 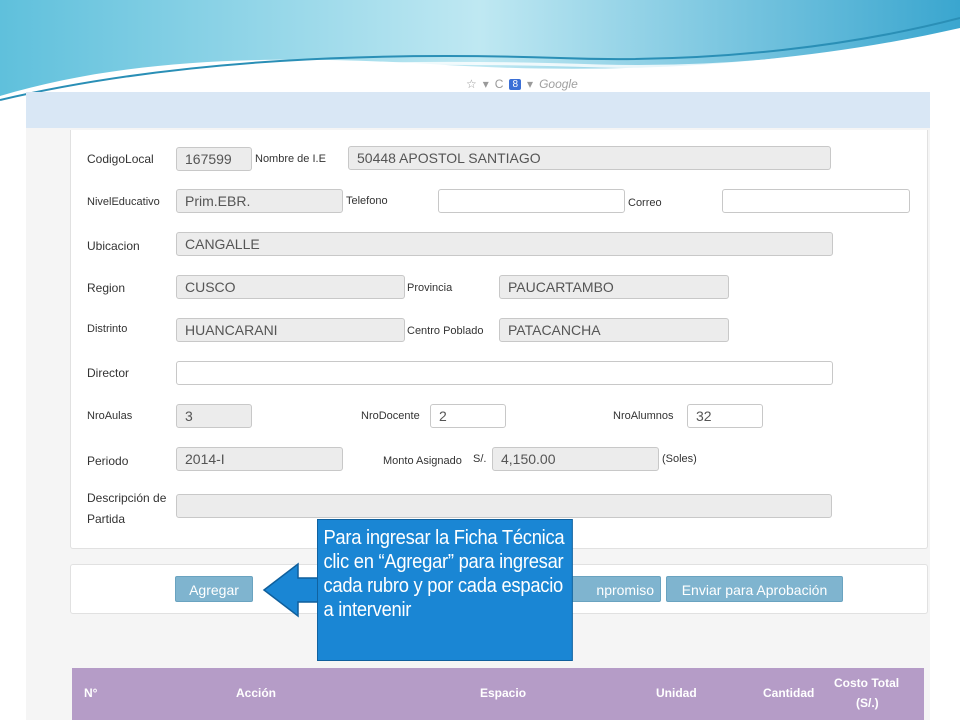 I want to click on nombre-ie-label: Nombre de I.E, so click(x=290, y=159).